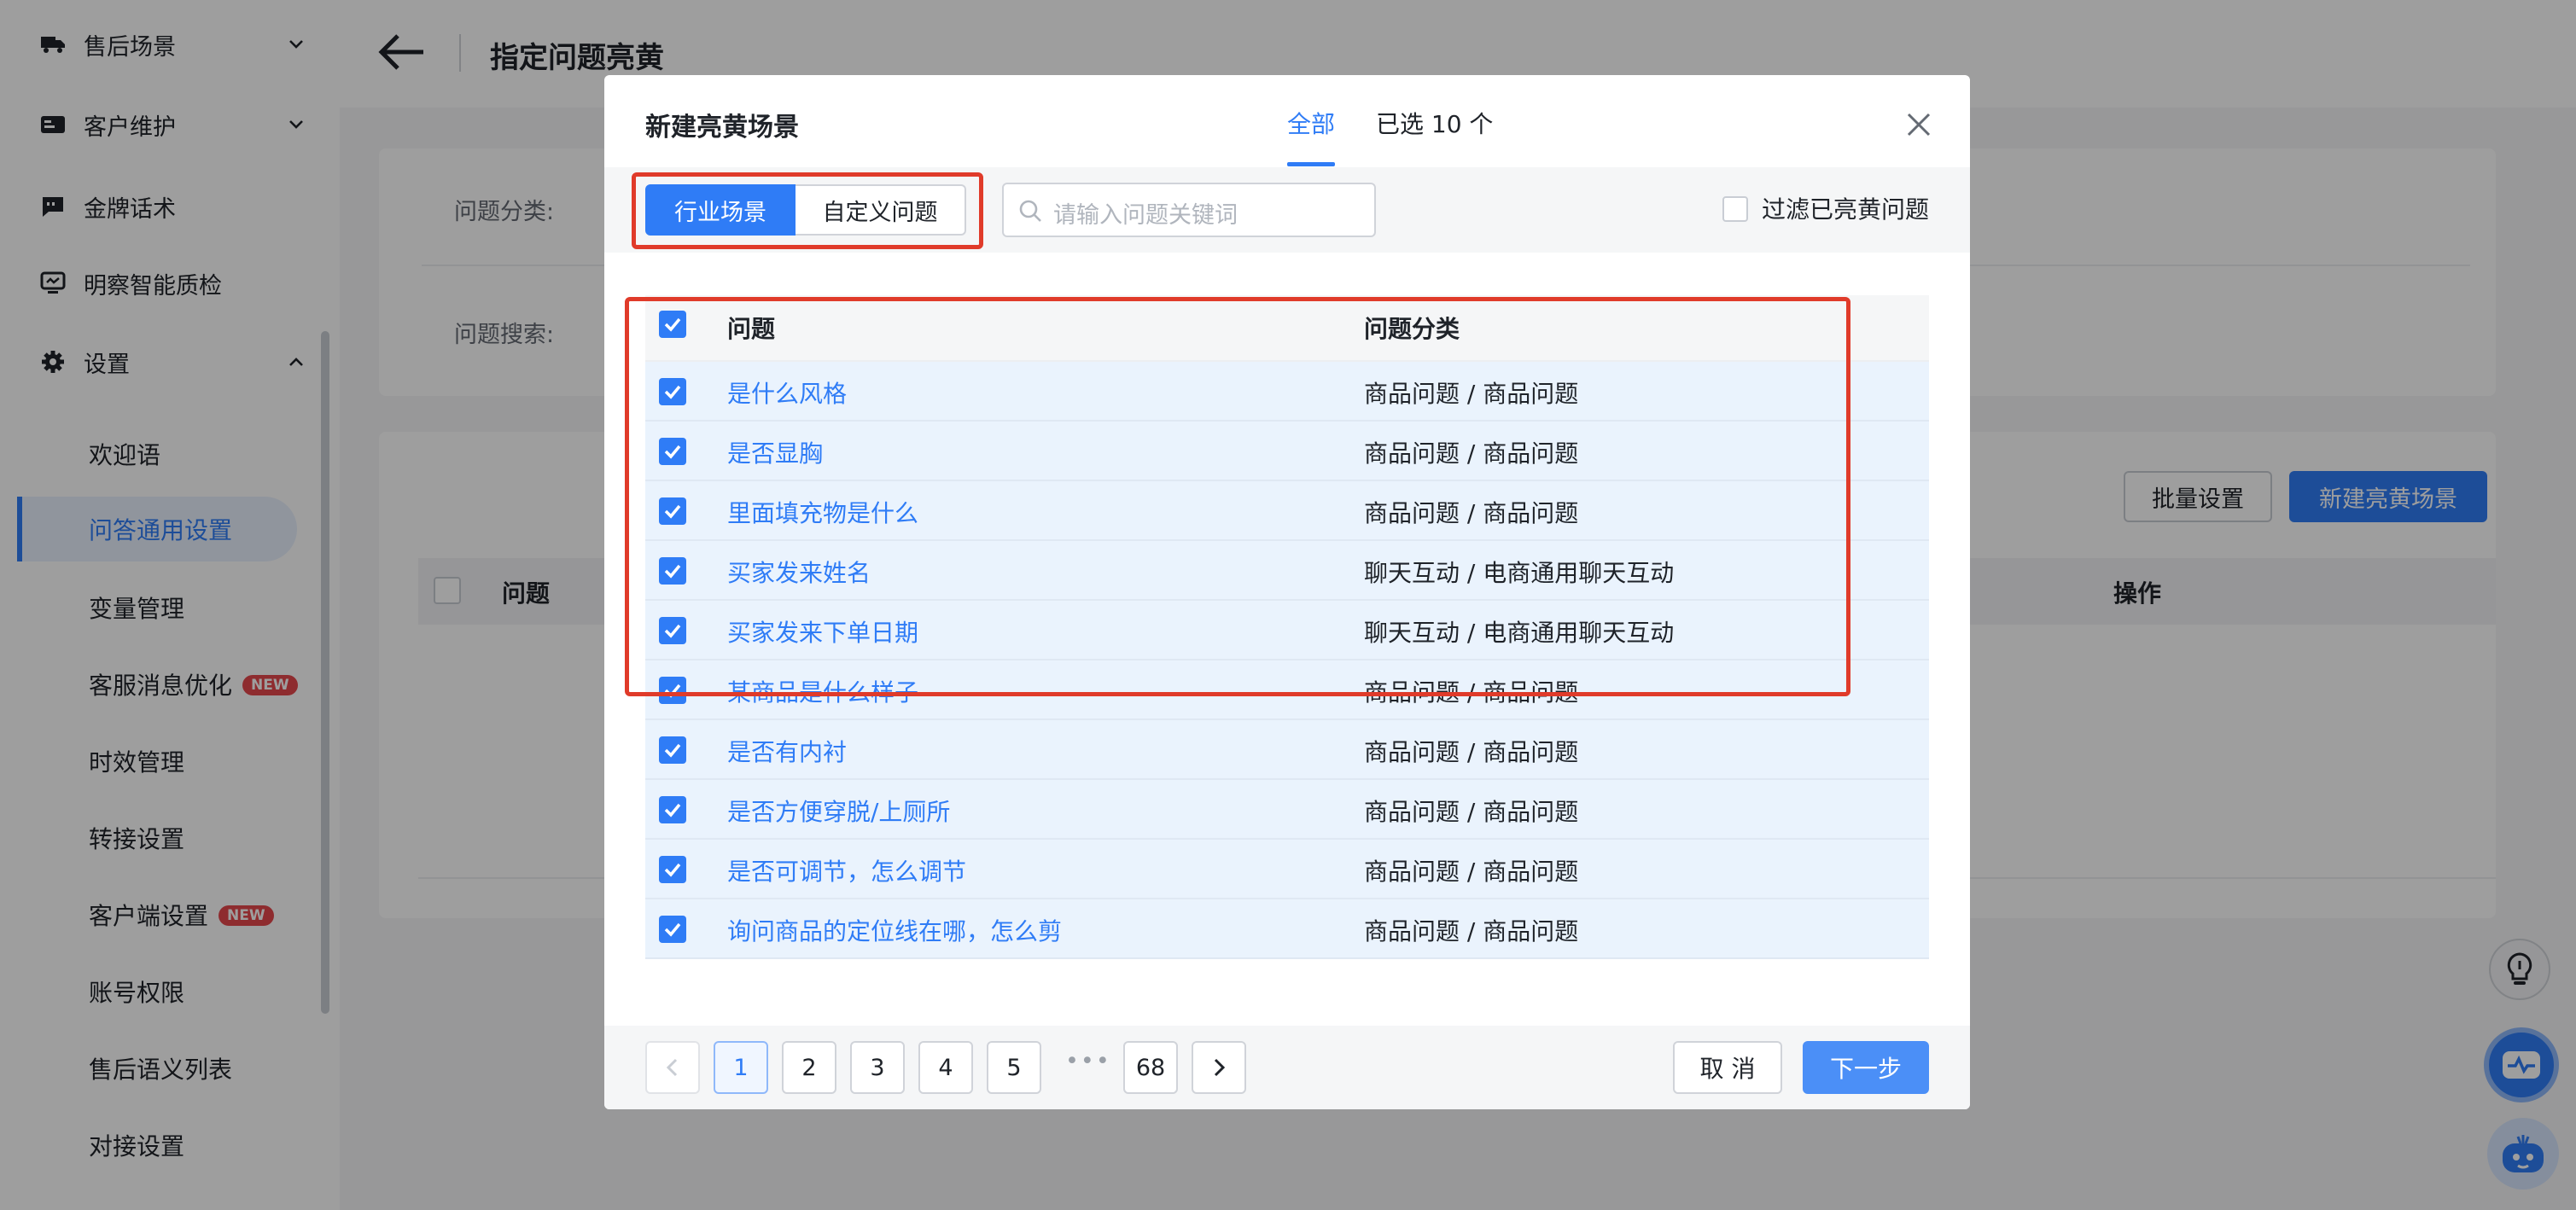 This screenshot has height=1210, width=2576. Describe the element at coordinates (1866, 1067) in the screenshot. I see `next-step-button: 下一步` at that location.